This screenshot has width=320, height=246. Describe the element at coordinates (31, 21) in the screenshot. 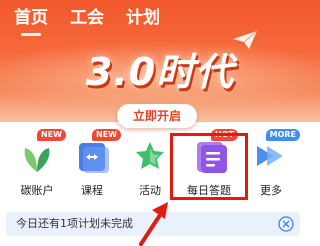

I see `tab-home: 首页` at that location.